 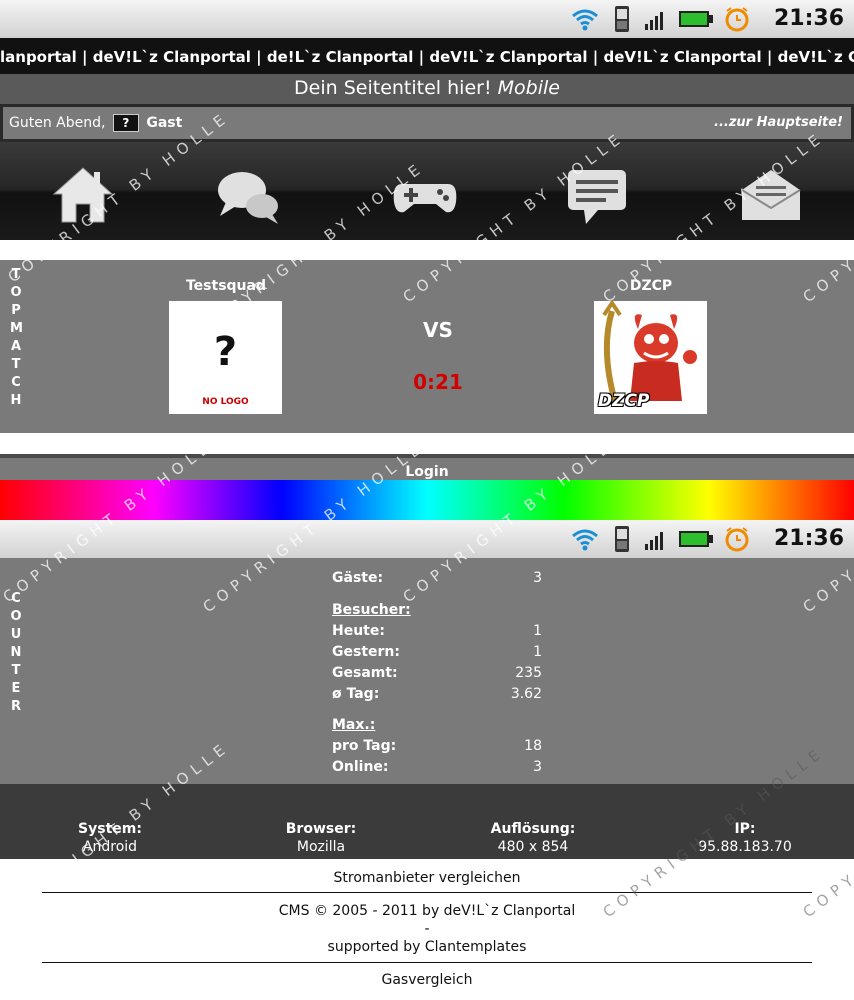 I want to click on supported-by-link: supported by Clantemplates, so click(x=427, y=947).